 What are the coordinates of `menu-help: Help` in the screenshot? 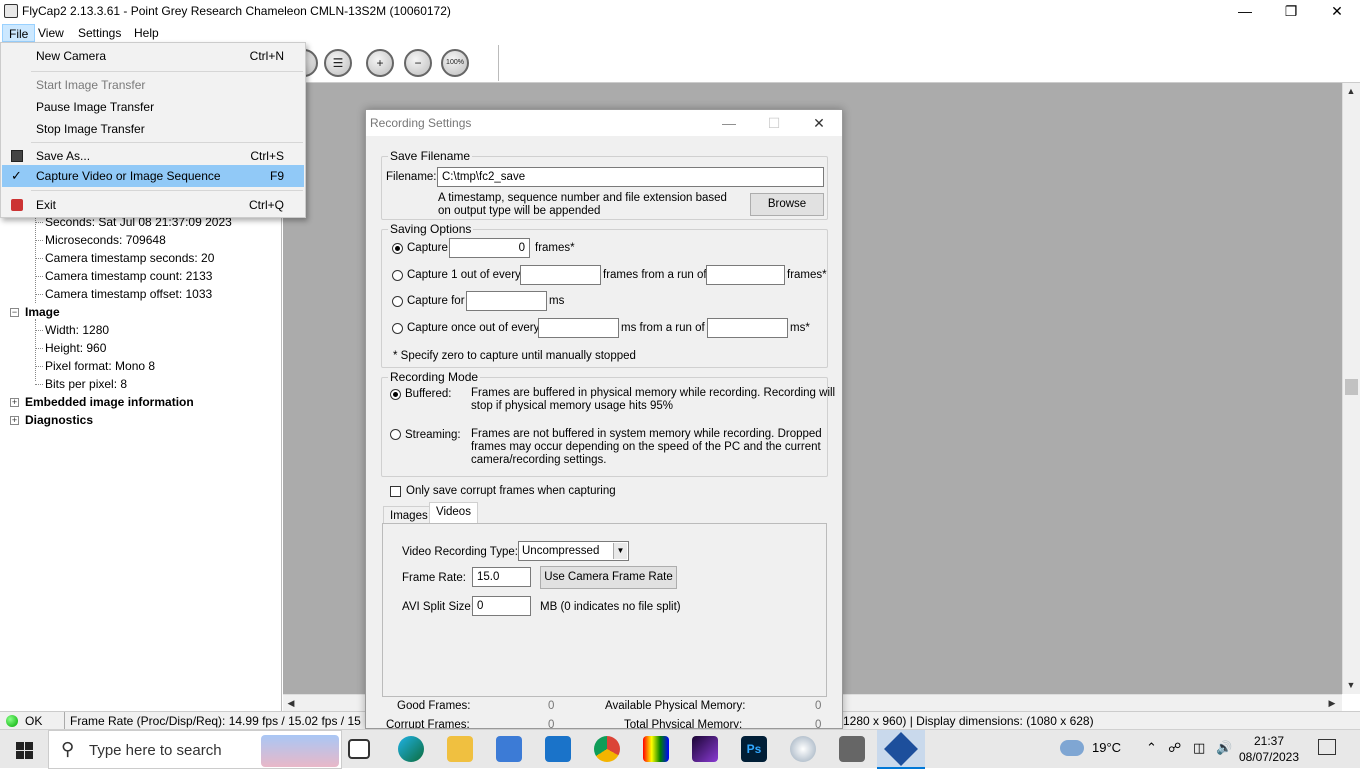 It's located at (146, 33).